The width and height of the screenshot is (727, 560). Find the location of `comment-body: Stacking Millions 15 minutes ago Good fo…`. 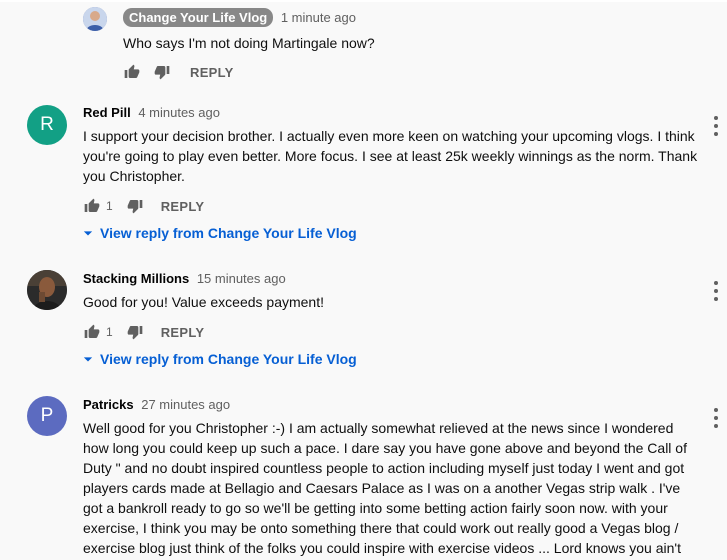

comment-body: Stacking Millions 15 minutes ago Good fo… is located at coordinates (393, 291).